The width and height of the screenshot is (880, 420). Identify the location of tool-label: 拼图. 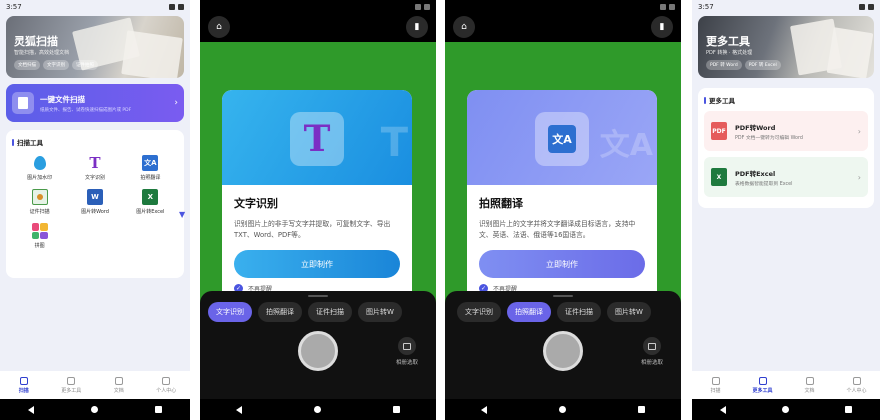
(39, 246).